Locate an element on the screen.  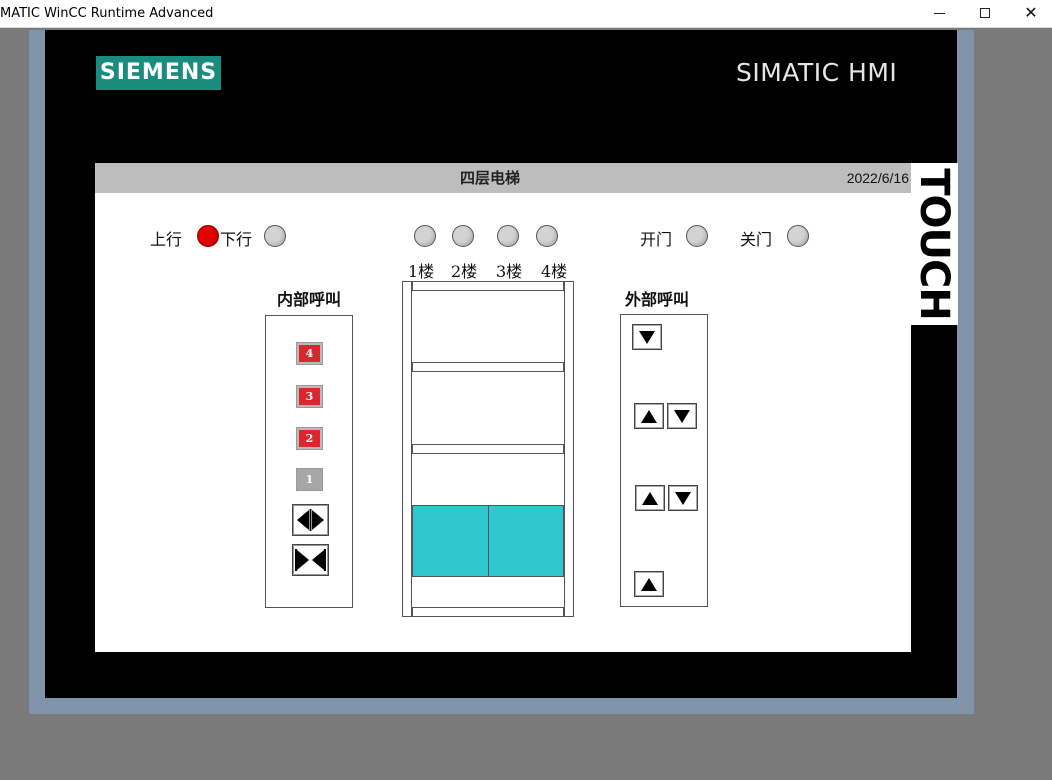
door-close-icon is located at coordinates (310, 560).